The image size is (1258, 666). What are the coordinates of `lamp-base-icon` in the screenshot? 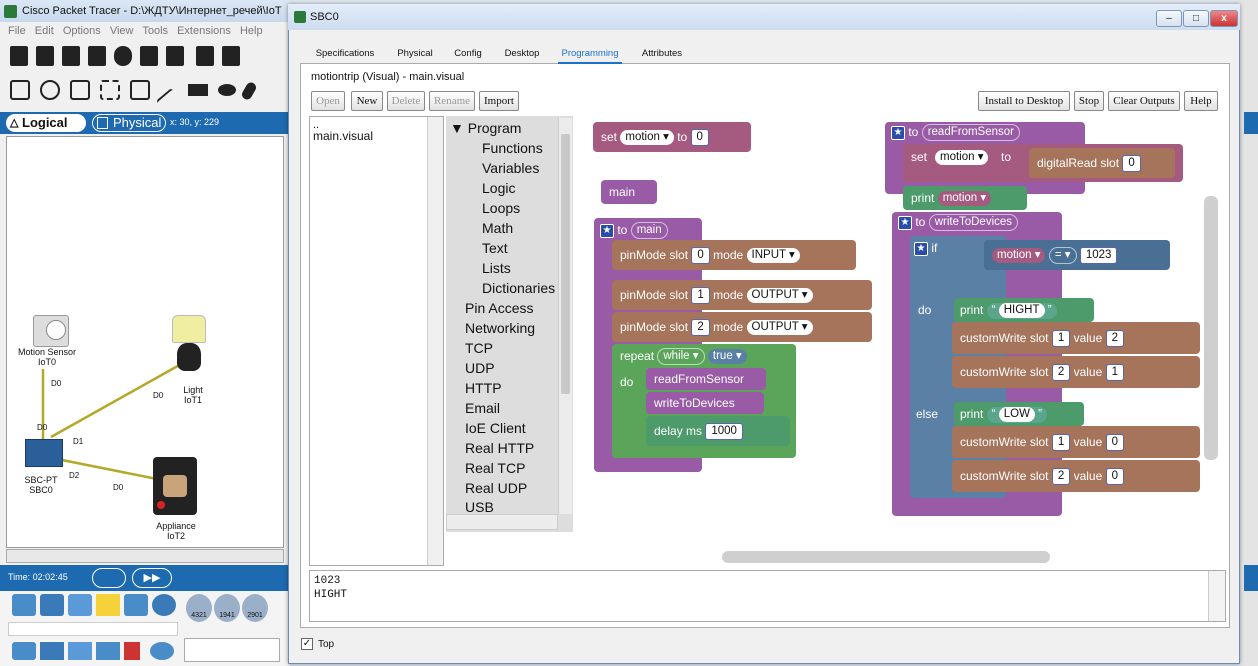 It's located at (189, 357).